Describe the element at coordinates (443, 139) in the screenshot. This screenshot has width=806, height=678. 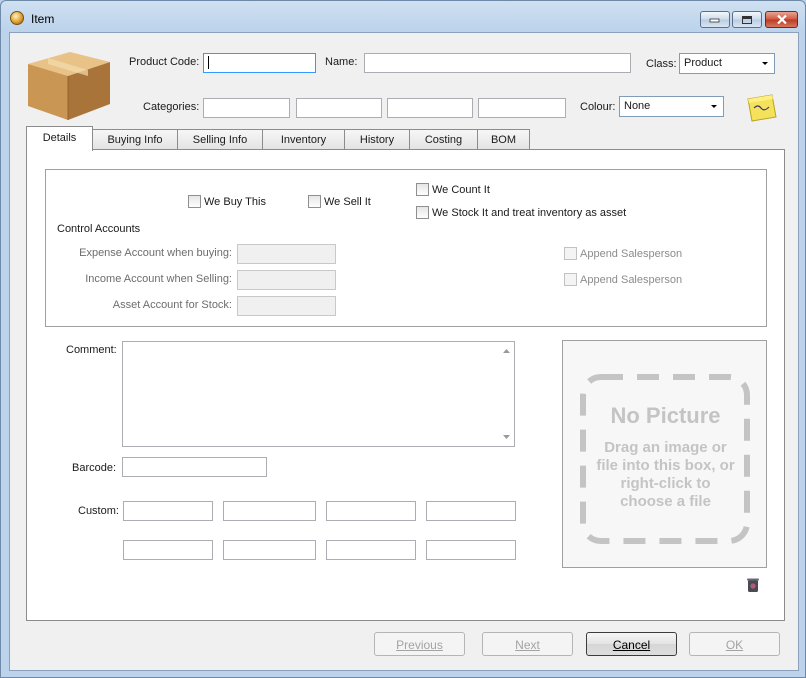
I see `tab-costing: Costing` at that location.